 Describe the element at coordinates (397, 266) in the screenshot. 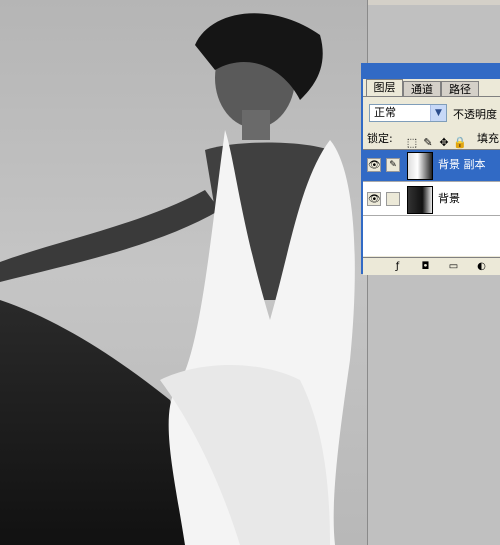

I see `layer-style-icon: ƒ` at that location.